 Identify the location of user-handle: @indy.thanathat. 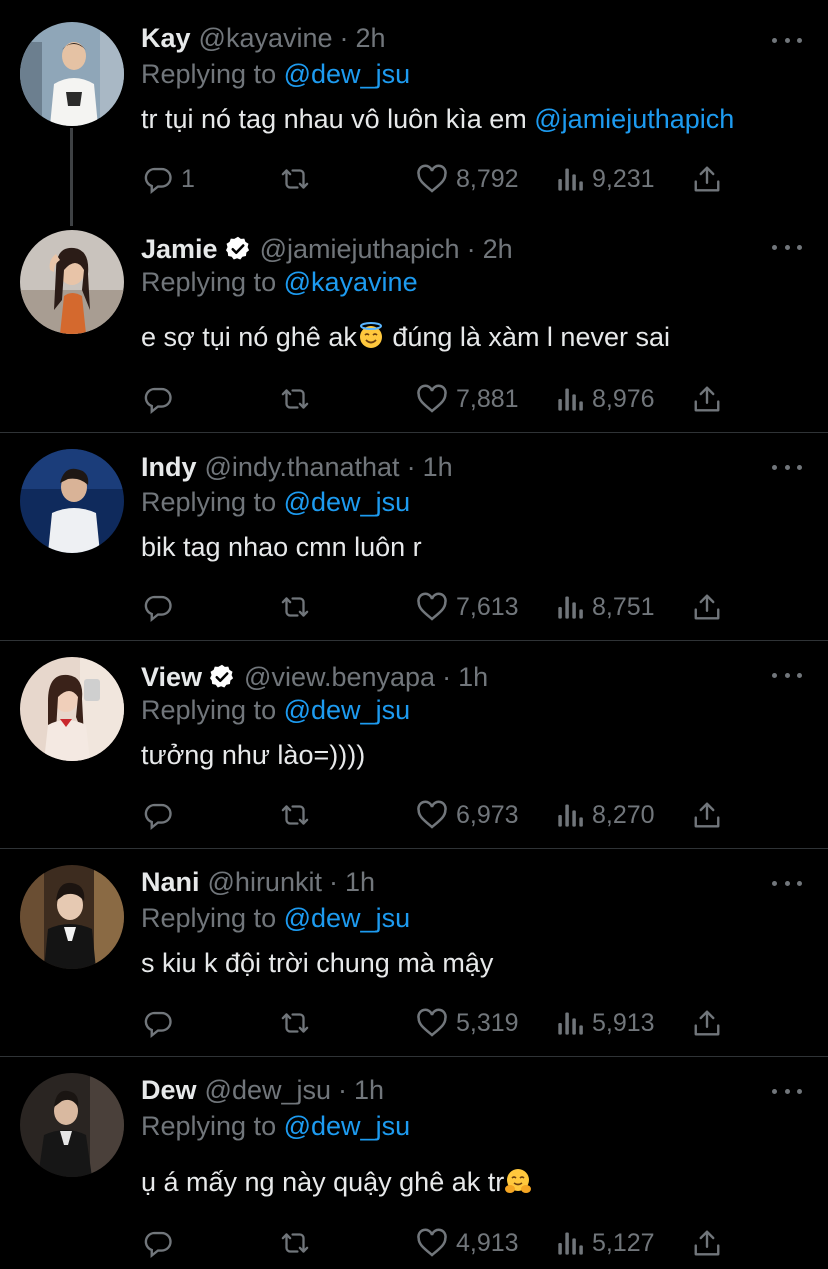
(302, 467).